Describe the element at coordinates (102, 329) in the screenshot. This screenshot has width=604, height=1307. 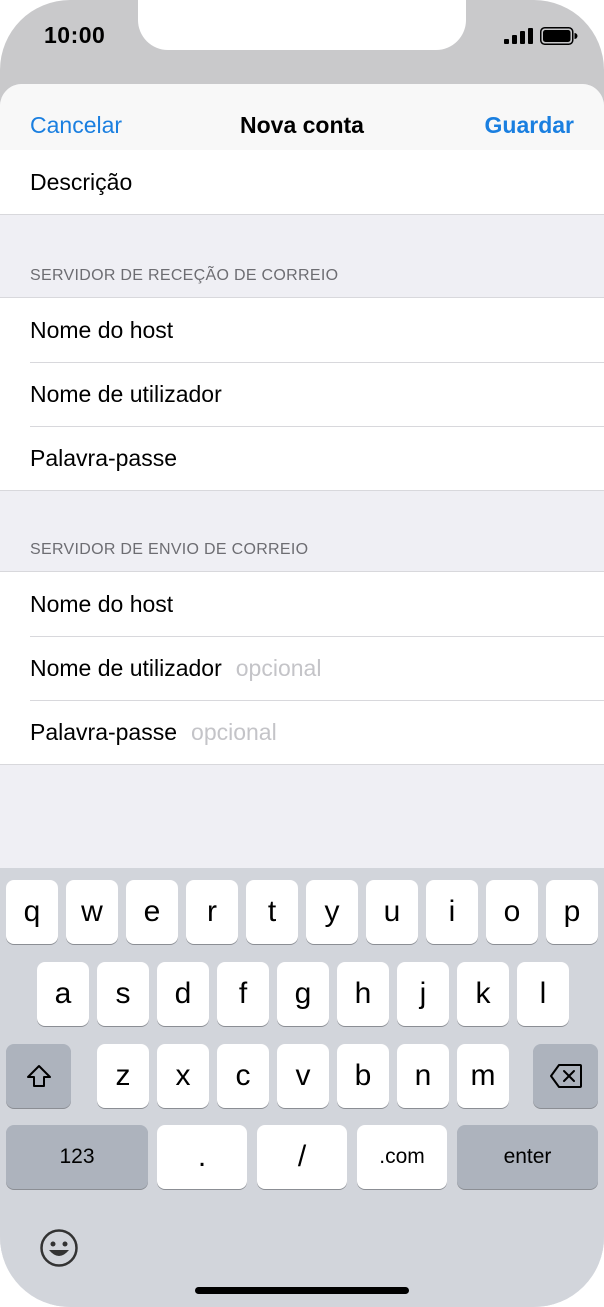
I see `incoming-hostname-label: Nome do host` at that location.